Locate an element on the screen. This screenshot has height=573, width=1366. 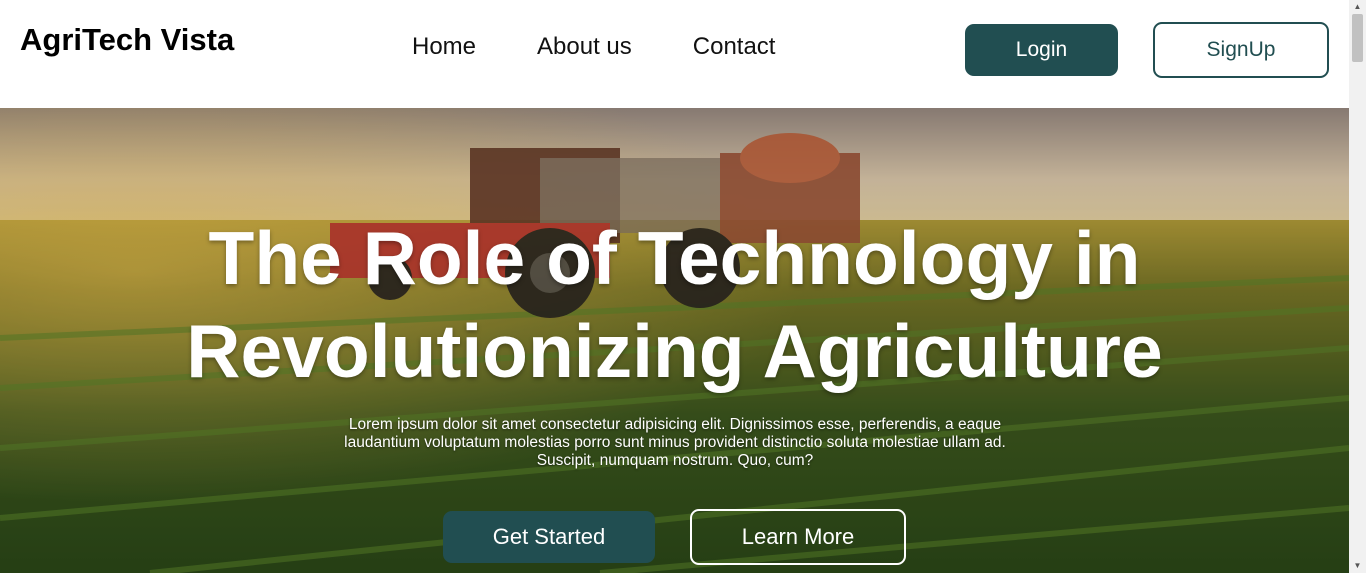
vertical-scrollbar: ▲ ▼ is located at coordinates (1357, 286).